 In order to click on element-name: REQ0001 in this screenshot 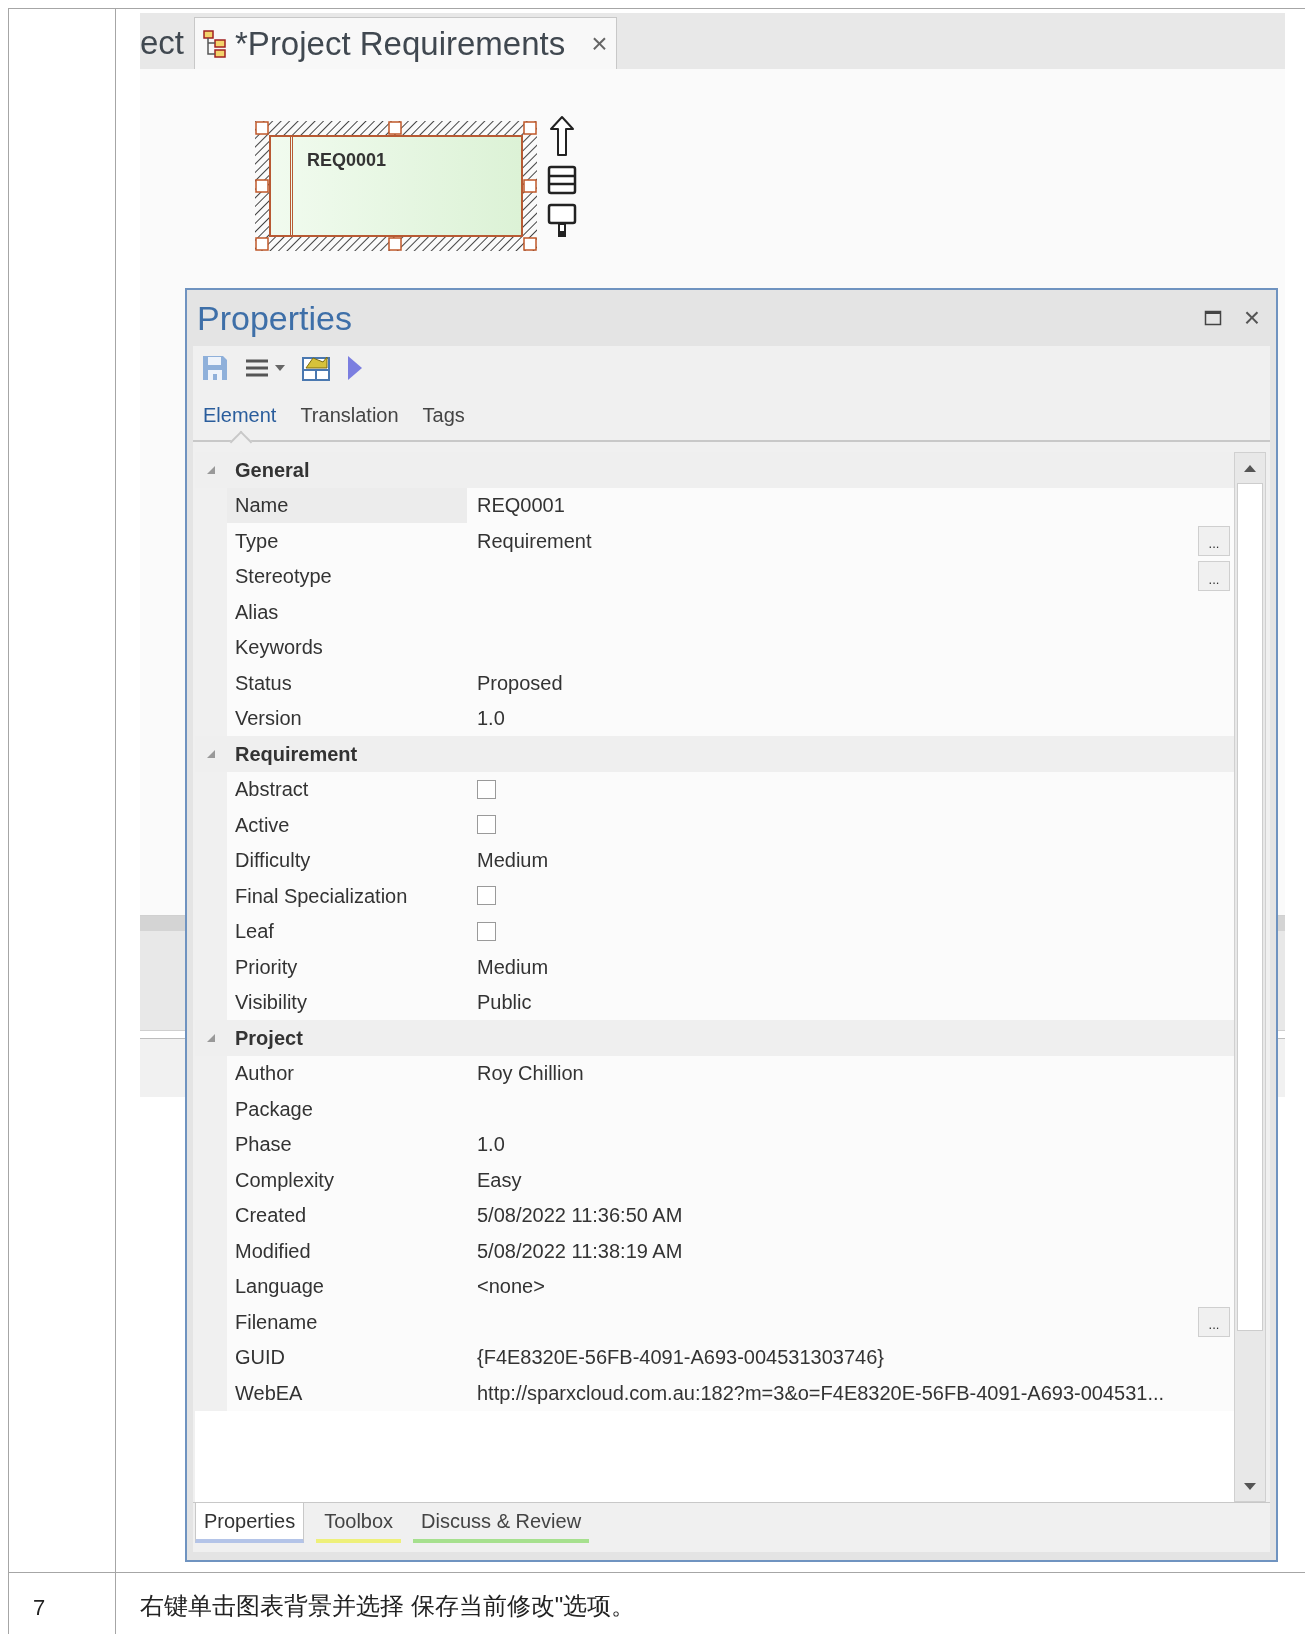, I will do `click(346, 160)`.